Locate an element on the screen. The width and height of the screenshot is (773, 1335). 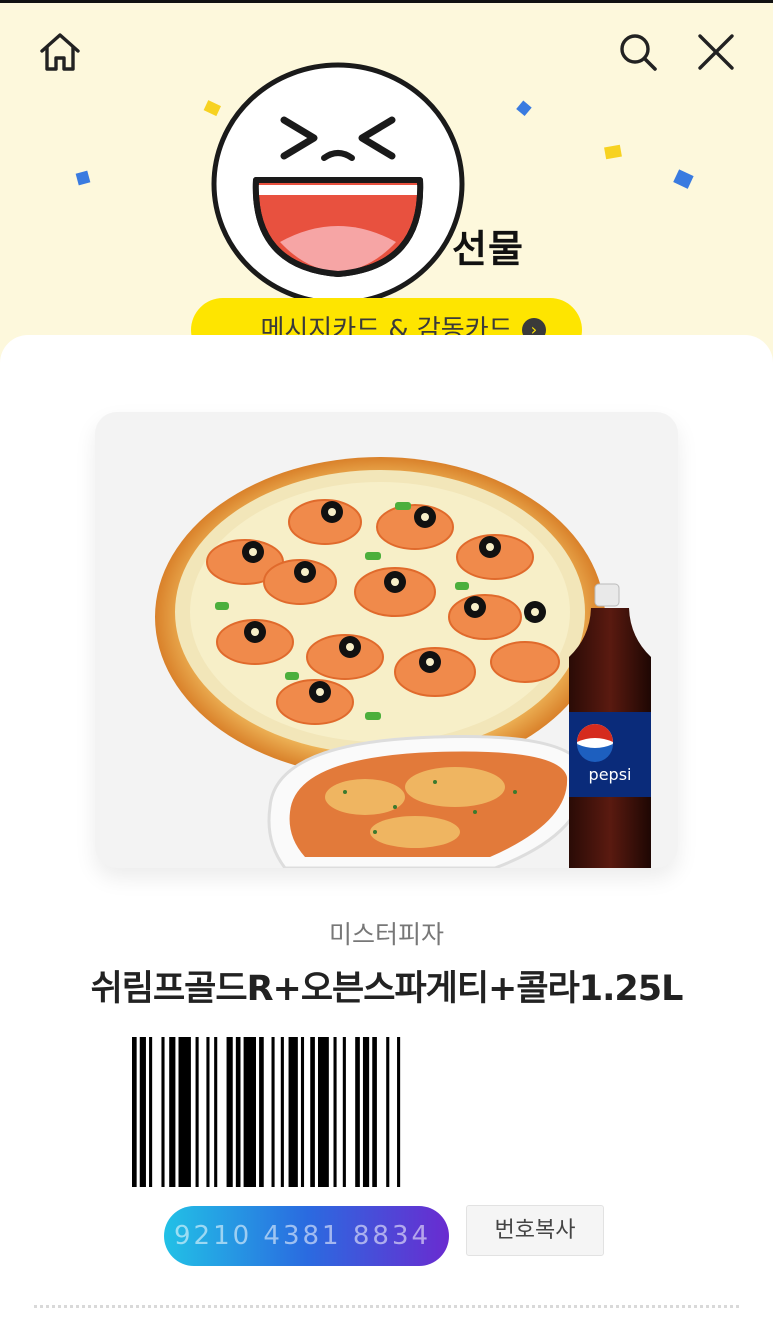
close-icon is located at coordinates (716, 52).